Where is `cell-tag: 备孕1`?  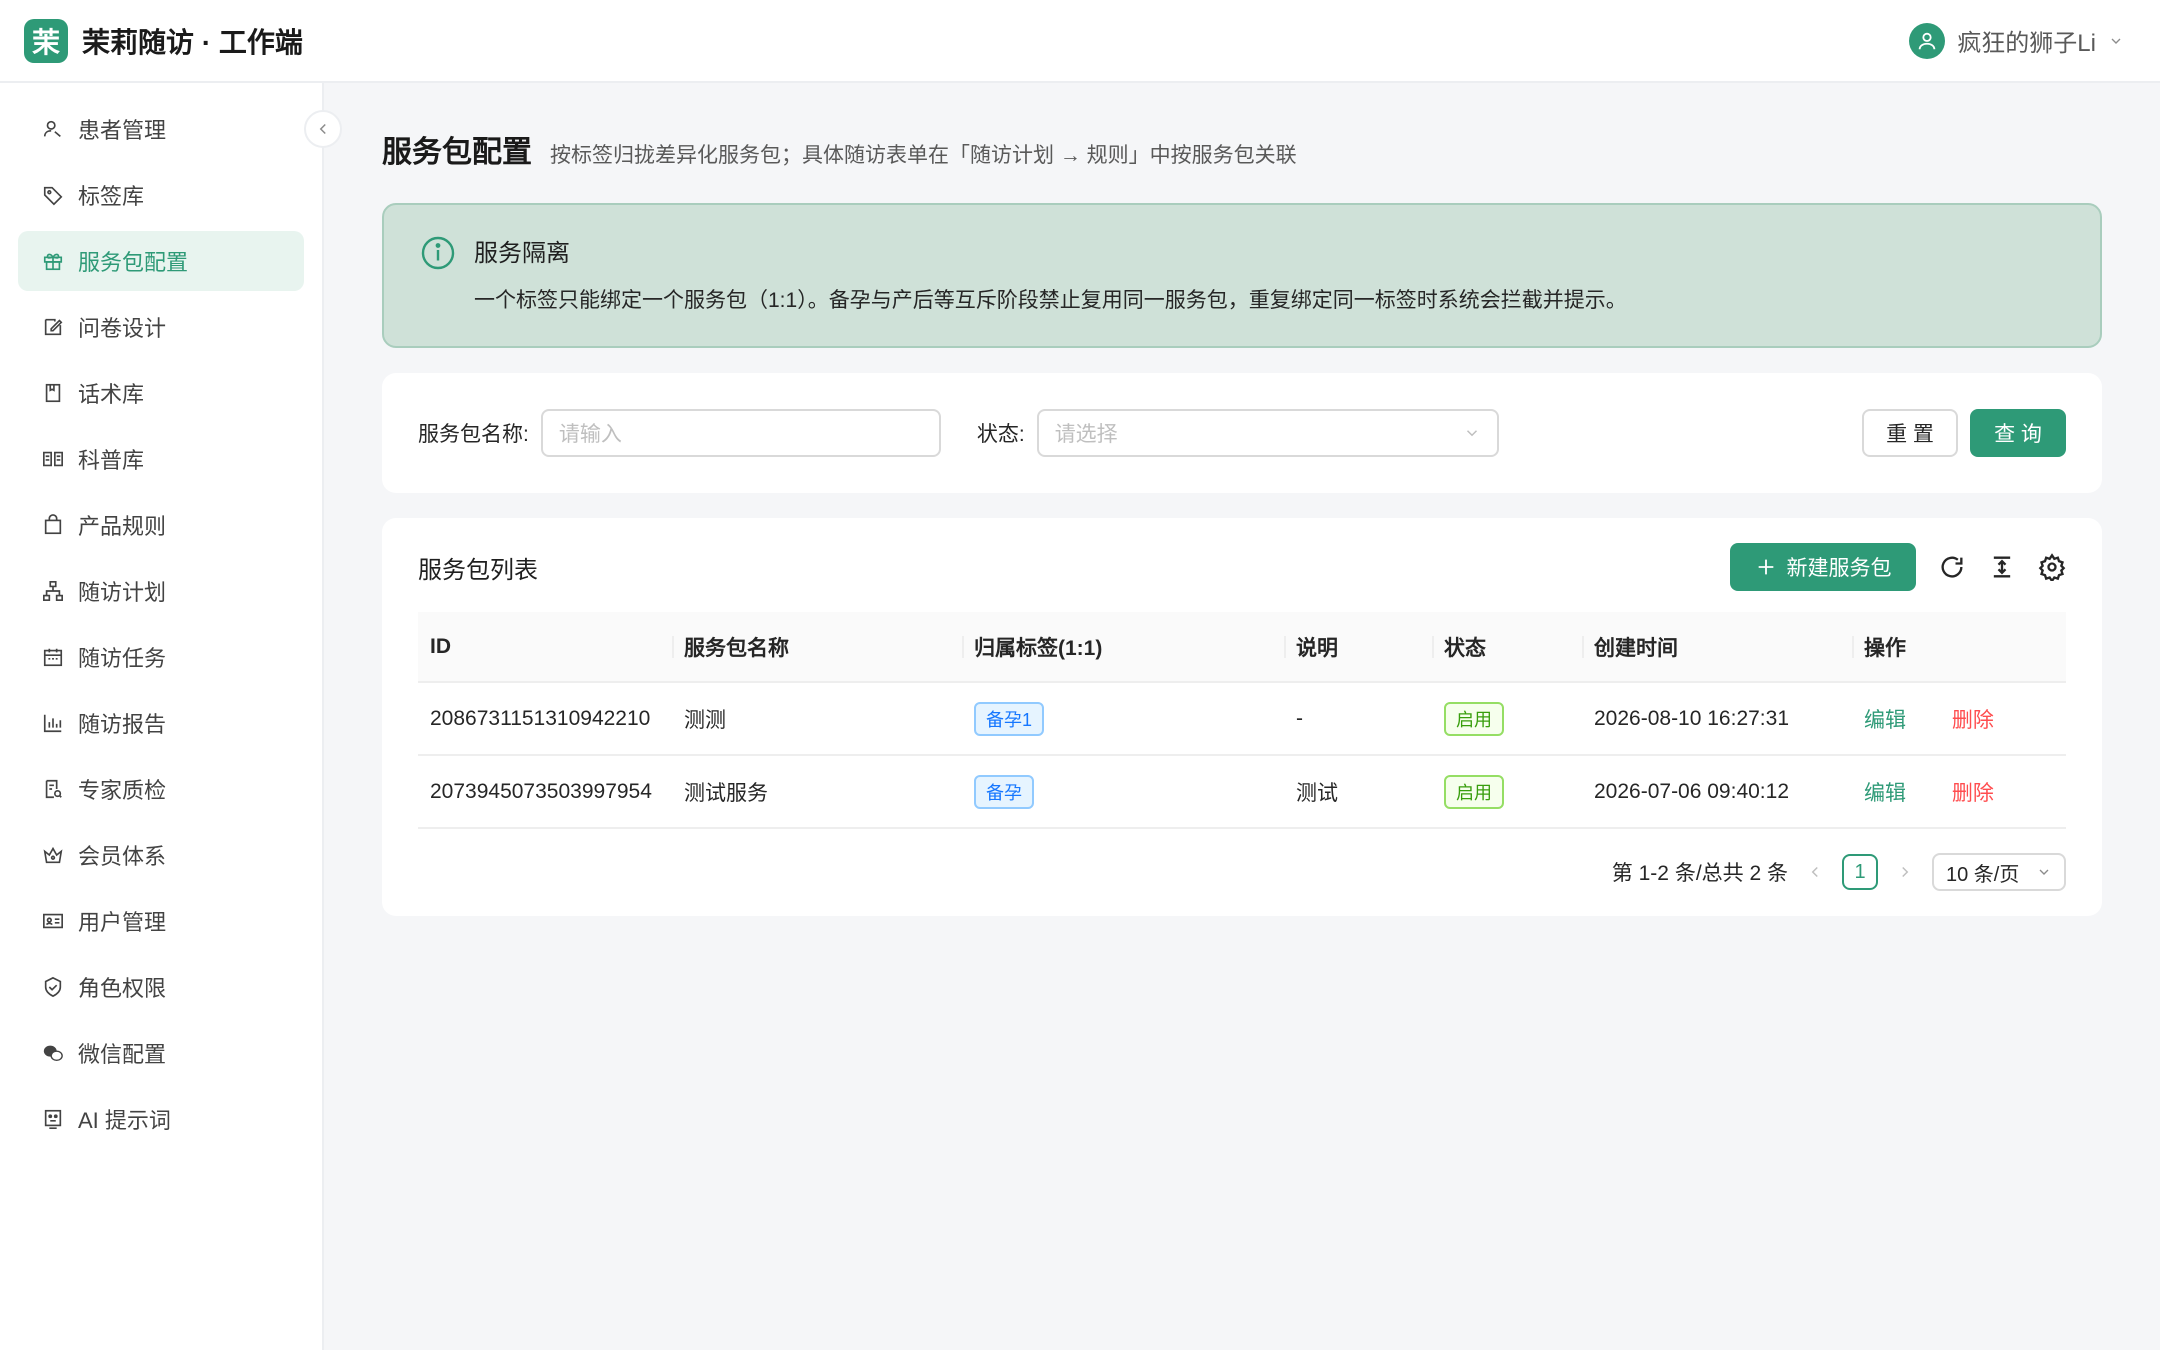
cell-tag: 备孕1 is located at coordinates (1123, 719).